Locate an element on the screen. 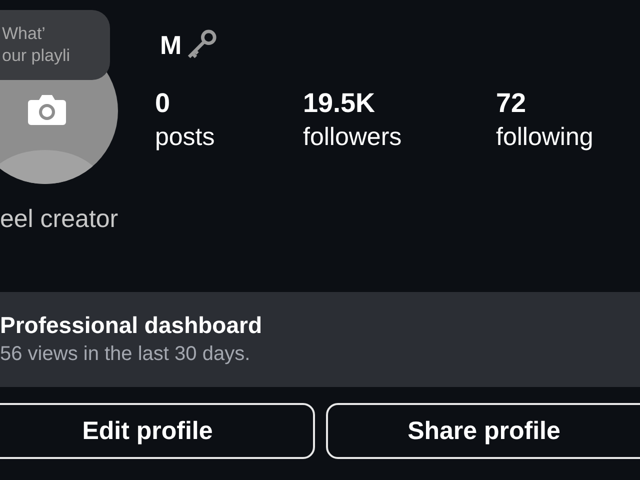  profile-name: M is located at coordinates (171, 45).